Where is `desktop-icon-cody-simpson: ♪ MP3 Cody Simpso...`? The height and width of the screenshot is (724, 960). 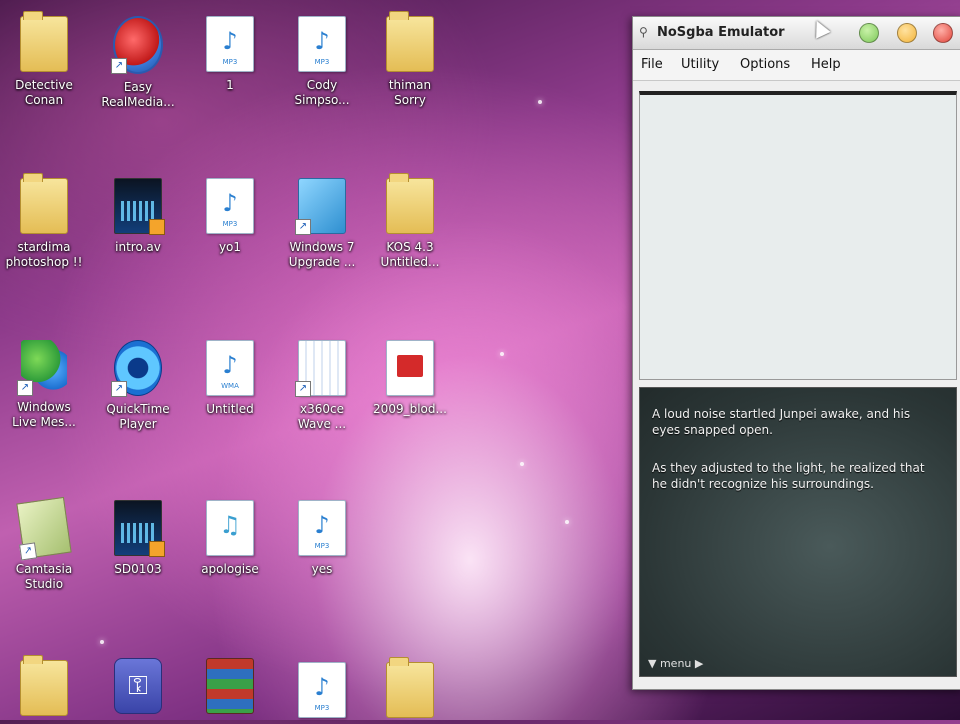
desktop-icon-cody-simpson: ♪ MP3 Cody Simpso... is located at coordinates (322, 62).